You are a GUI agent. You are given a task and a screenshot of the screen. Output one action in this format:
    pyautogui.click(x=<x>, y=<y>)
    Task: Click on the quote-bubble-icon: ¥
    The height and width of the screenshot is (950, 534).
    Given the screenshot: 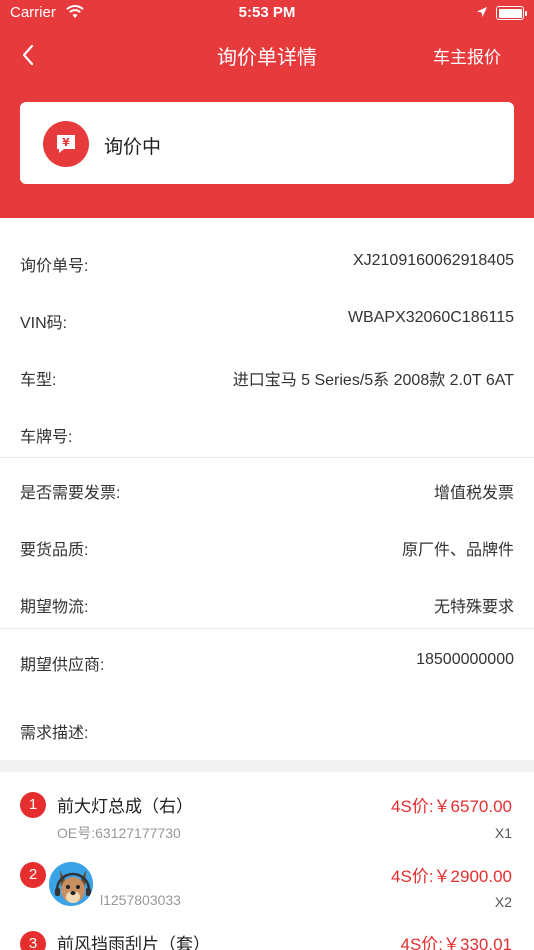 What is the action you would take?
    pyautogui.click(x=66, y=144)
    